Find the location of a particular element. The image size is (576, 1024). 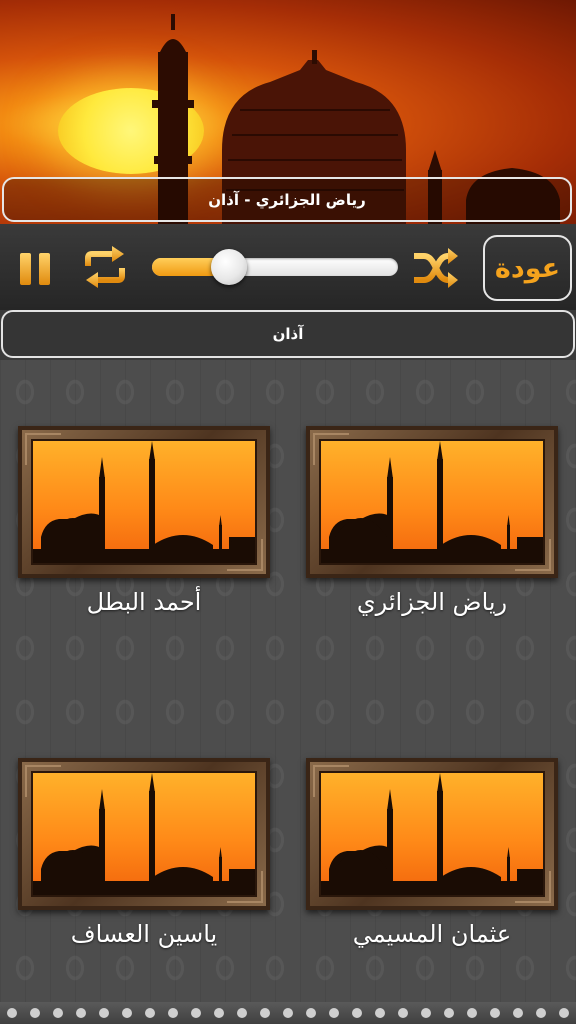

pause-icon is located at coordinates (35, 269).